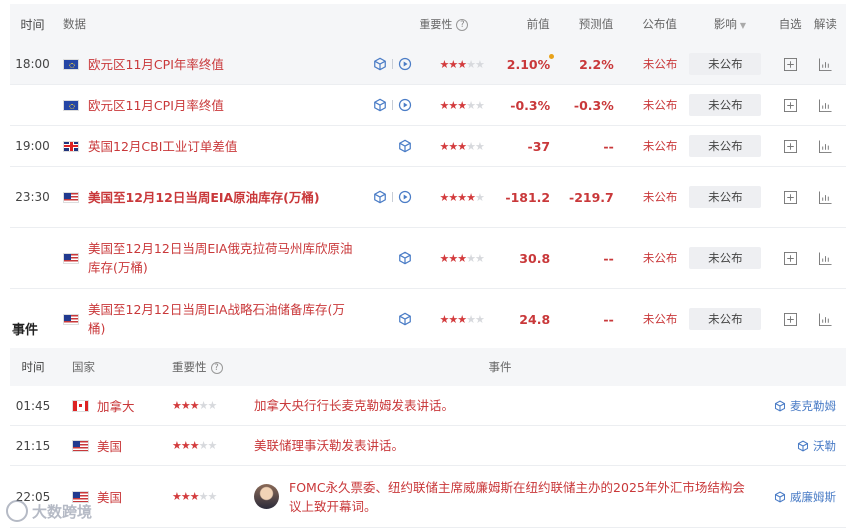 Image resolution: width=864 pixels, height=530 pixels. What do you see at coordinates (596, 24) in the screenshot?
I see `header-forecast: 预测值` at bounding box center [596, 24].